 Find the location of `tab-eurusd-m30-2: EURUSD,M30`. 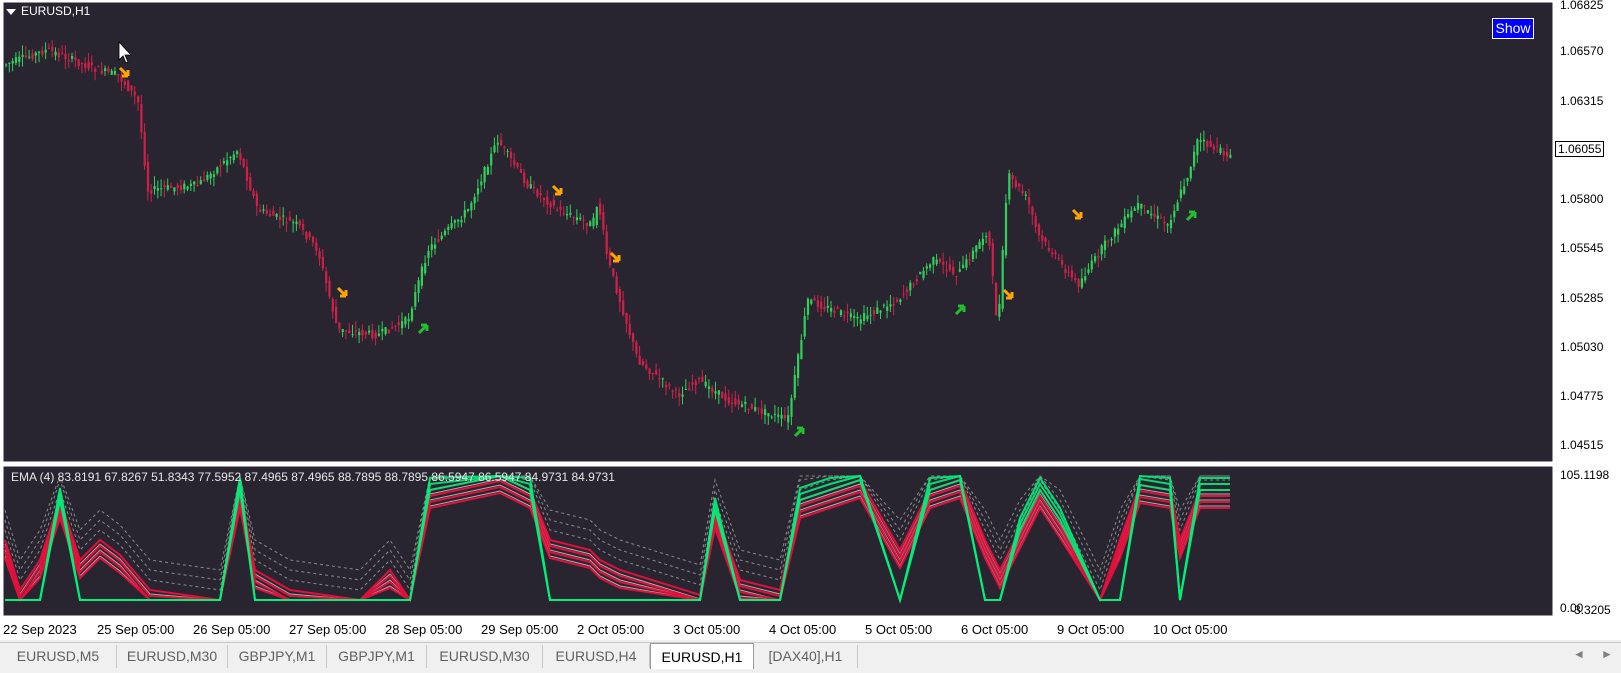

tab-eurusd-m30-2: EURUSD,M30 is located at coordinates (485, 656).